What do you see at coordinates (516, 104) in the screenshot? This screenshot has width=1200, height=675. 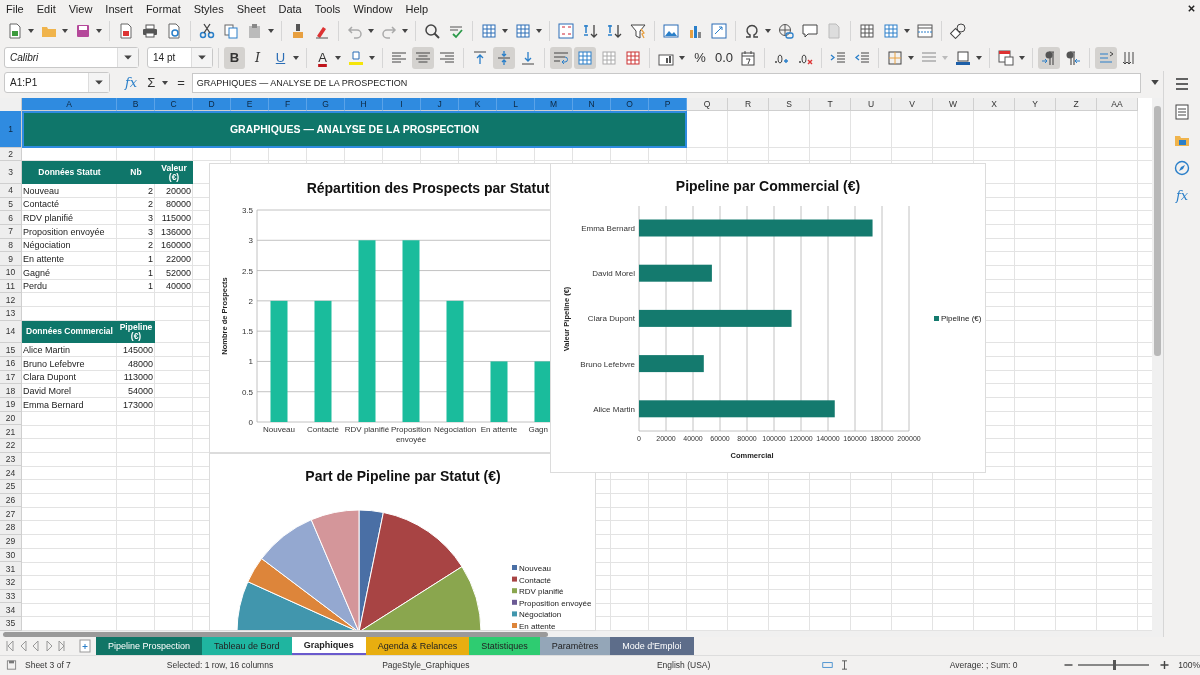 I see `column-header: L` at bounding box center [516, 104].